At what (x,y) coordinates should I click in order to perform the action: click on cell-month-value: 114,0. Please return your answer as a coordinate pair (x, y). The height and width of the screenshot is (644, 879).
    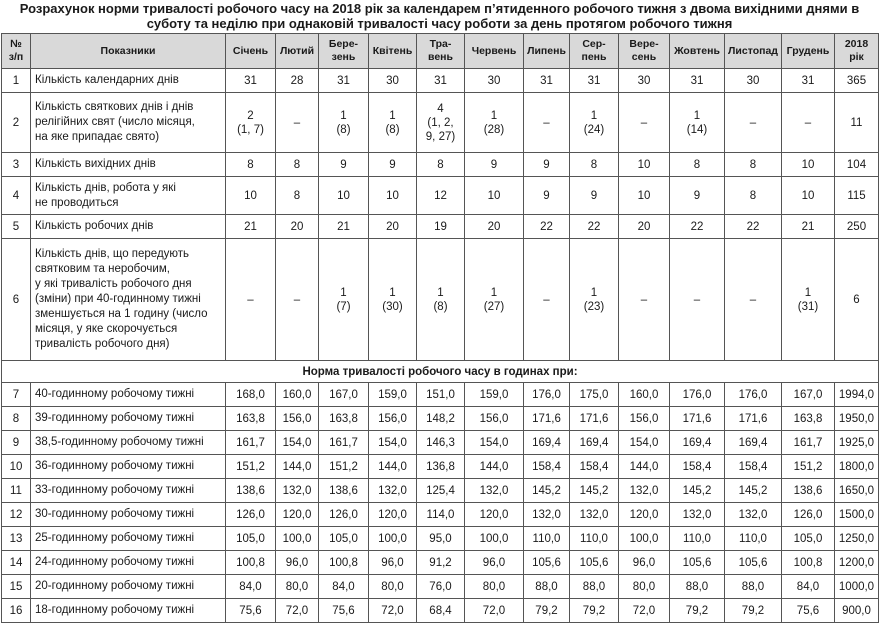
    Looking at the image, I should click on (440, 514).